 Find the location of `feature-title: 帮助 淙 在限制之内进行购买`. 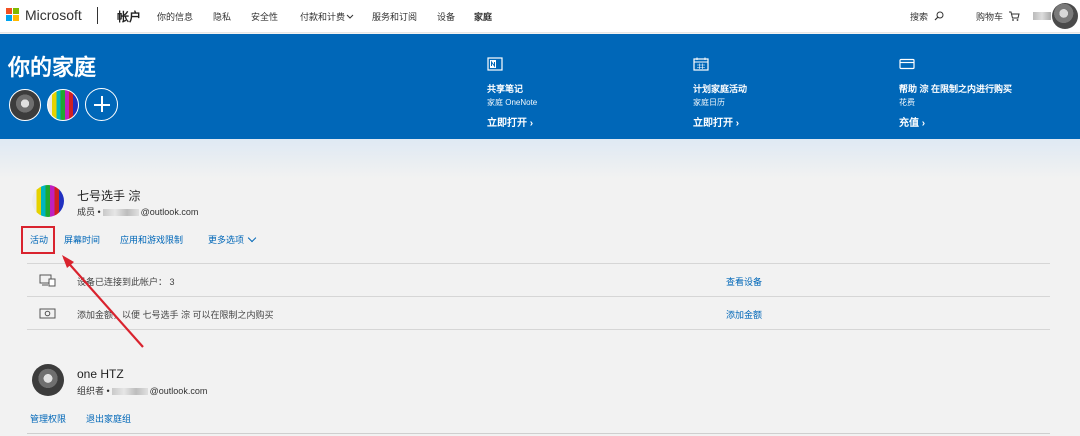

feature-title: 帮助 淙 在限制之内进行购买 is located at coordinates (956, 89).